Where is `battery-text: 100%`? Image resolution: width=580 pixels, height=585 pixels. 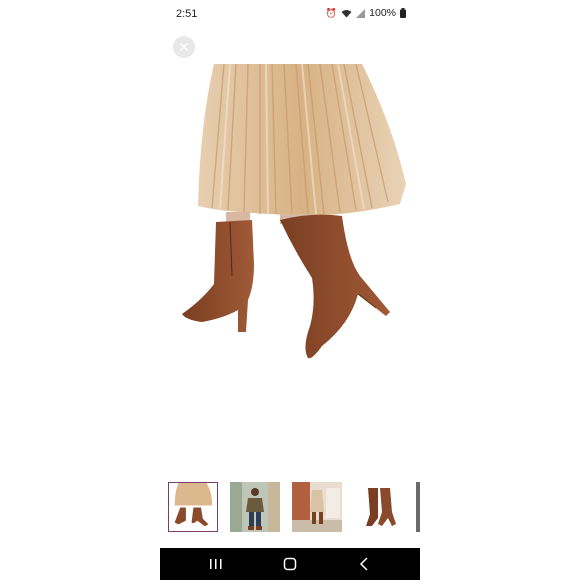 battery-text: 100% is located at coordinates (382, 13).